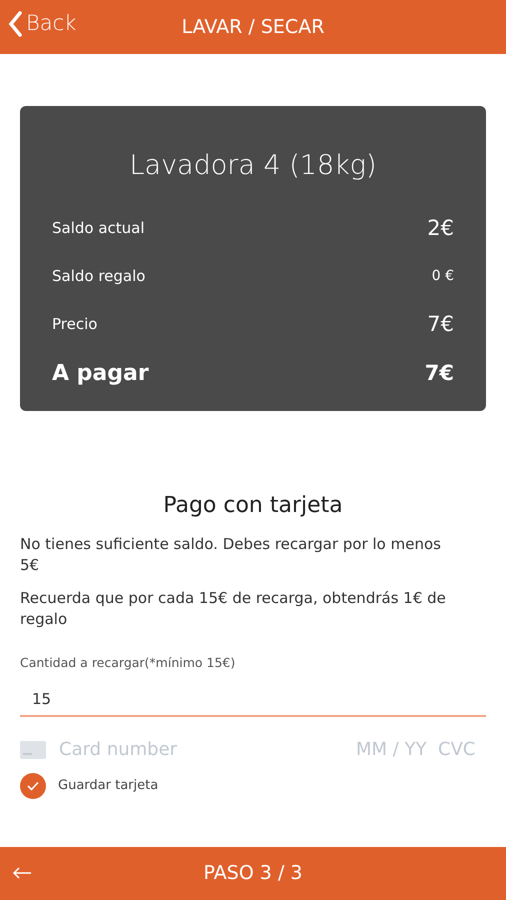  I want to click on amount-field: 15, so click(253, 699).